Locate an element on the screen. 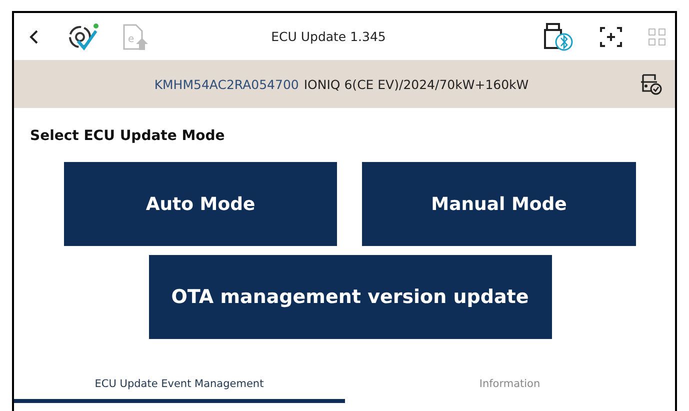 The image size is (689, 411). tab: Information is located at coordinates (509, 386).